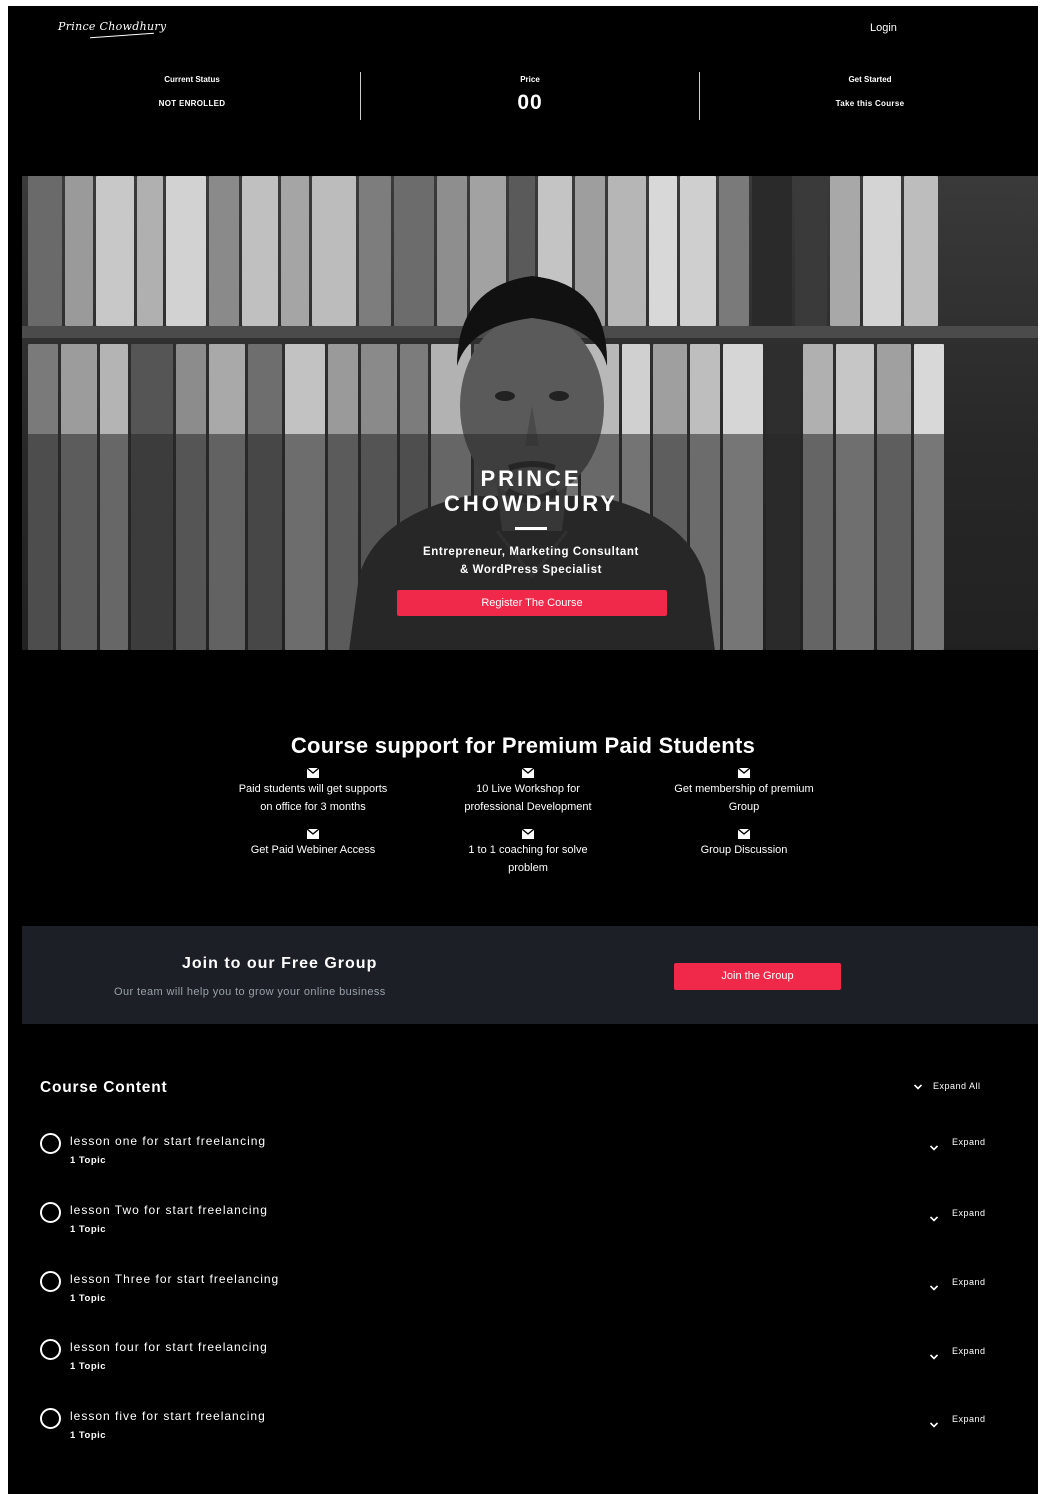 This screenshot has width=1043, height=1494. I want to click on current-status-label: Current Status, so click(192, 79).